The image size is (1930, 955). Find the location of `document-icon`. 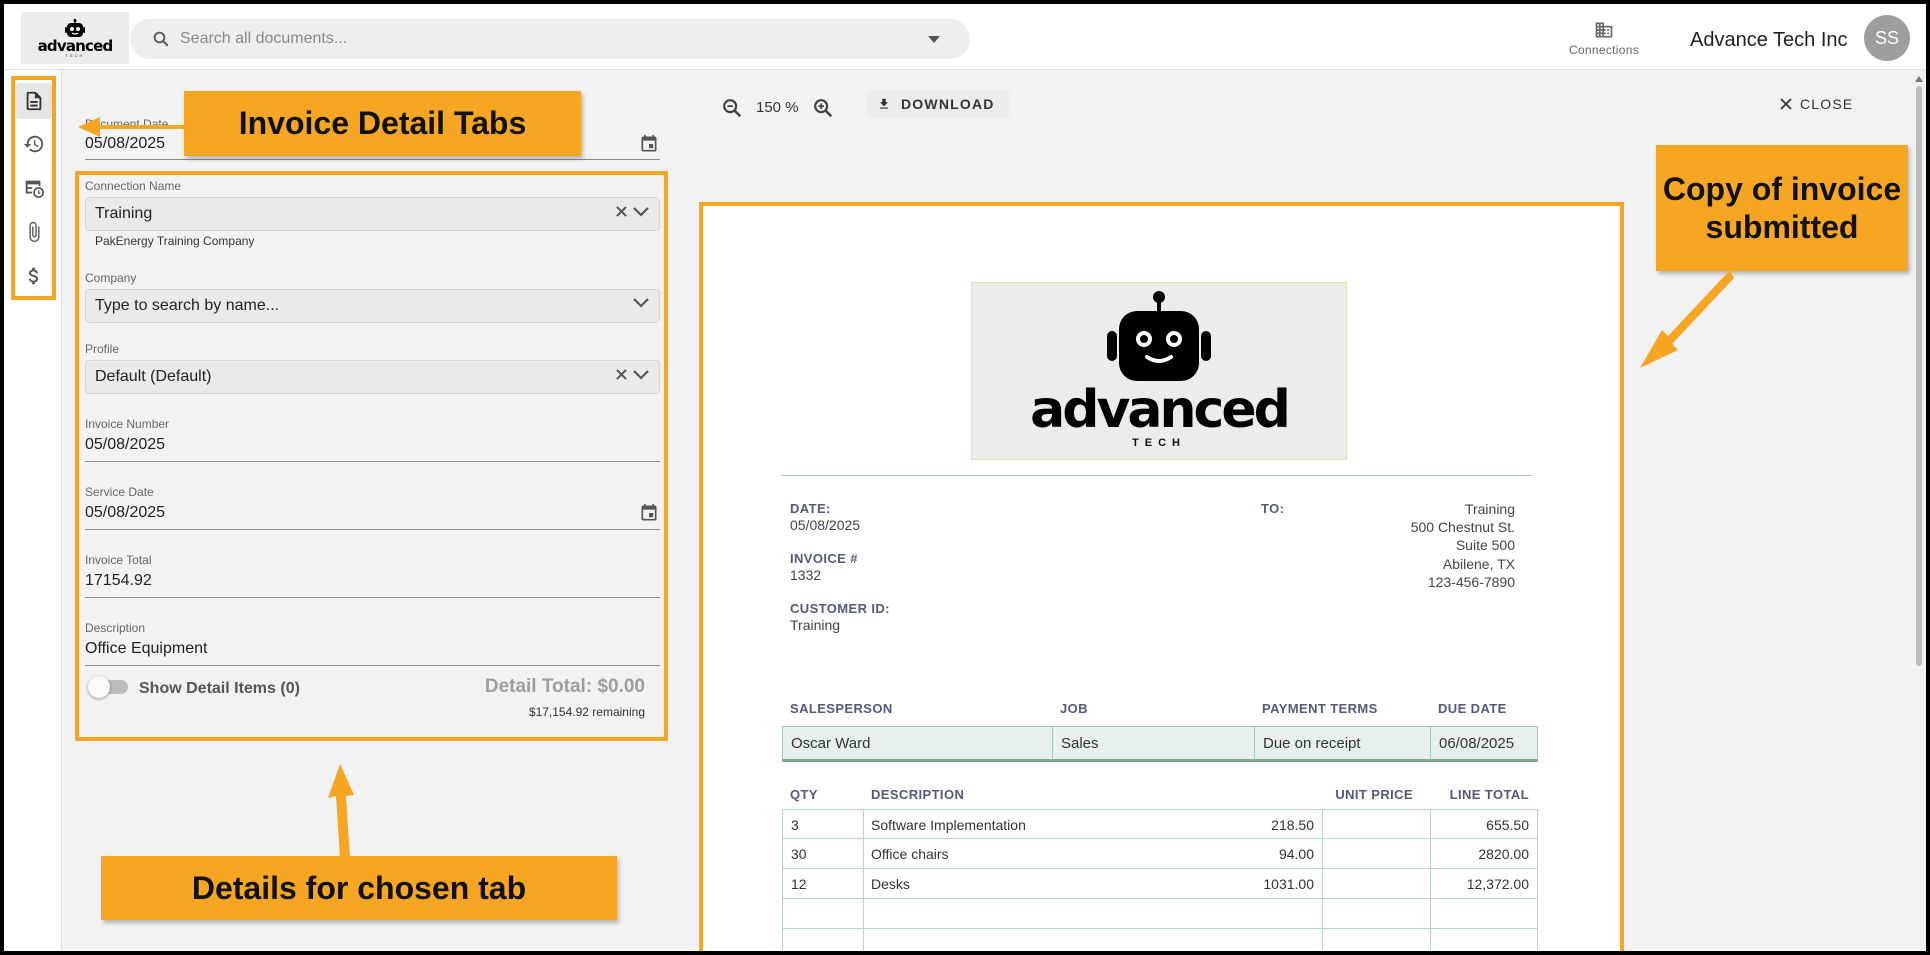

document-icon is located at coordinates (34, 101).